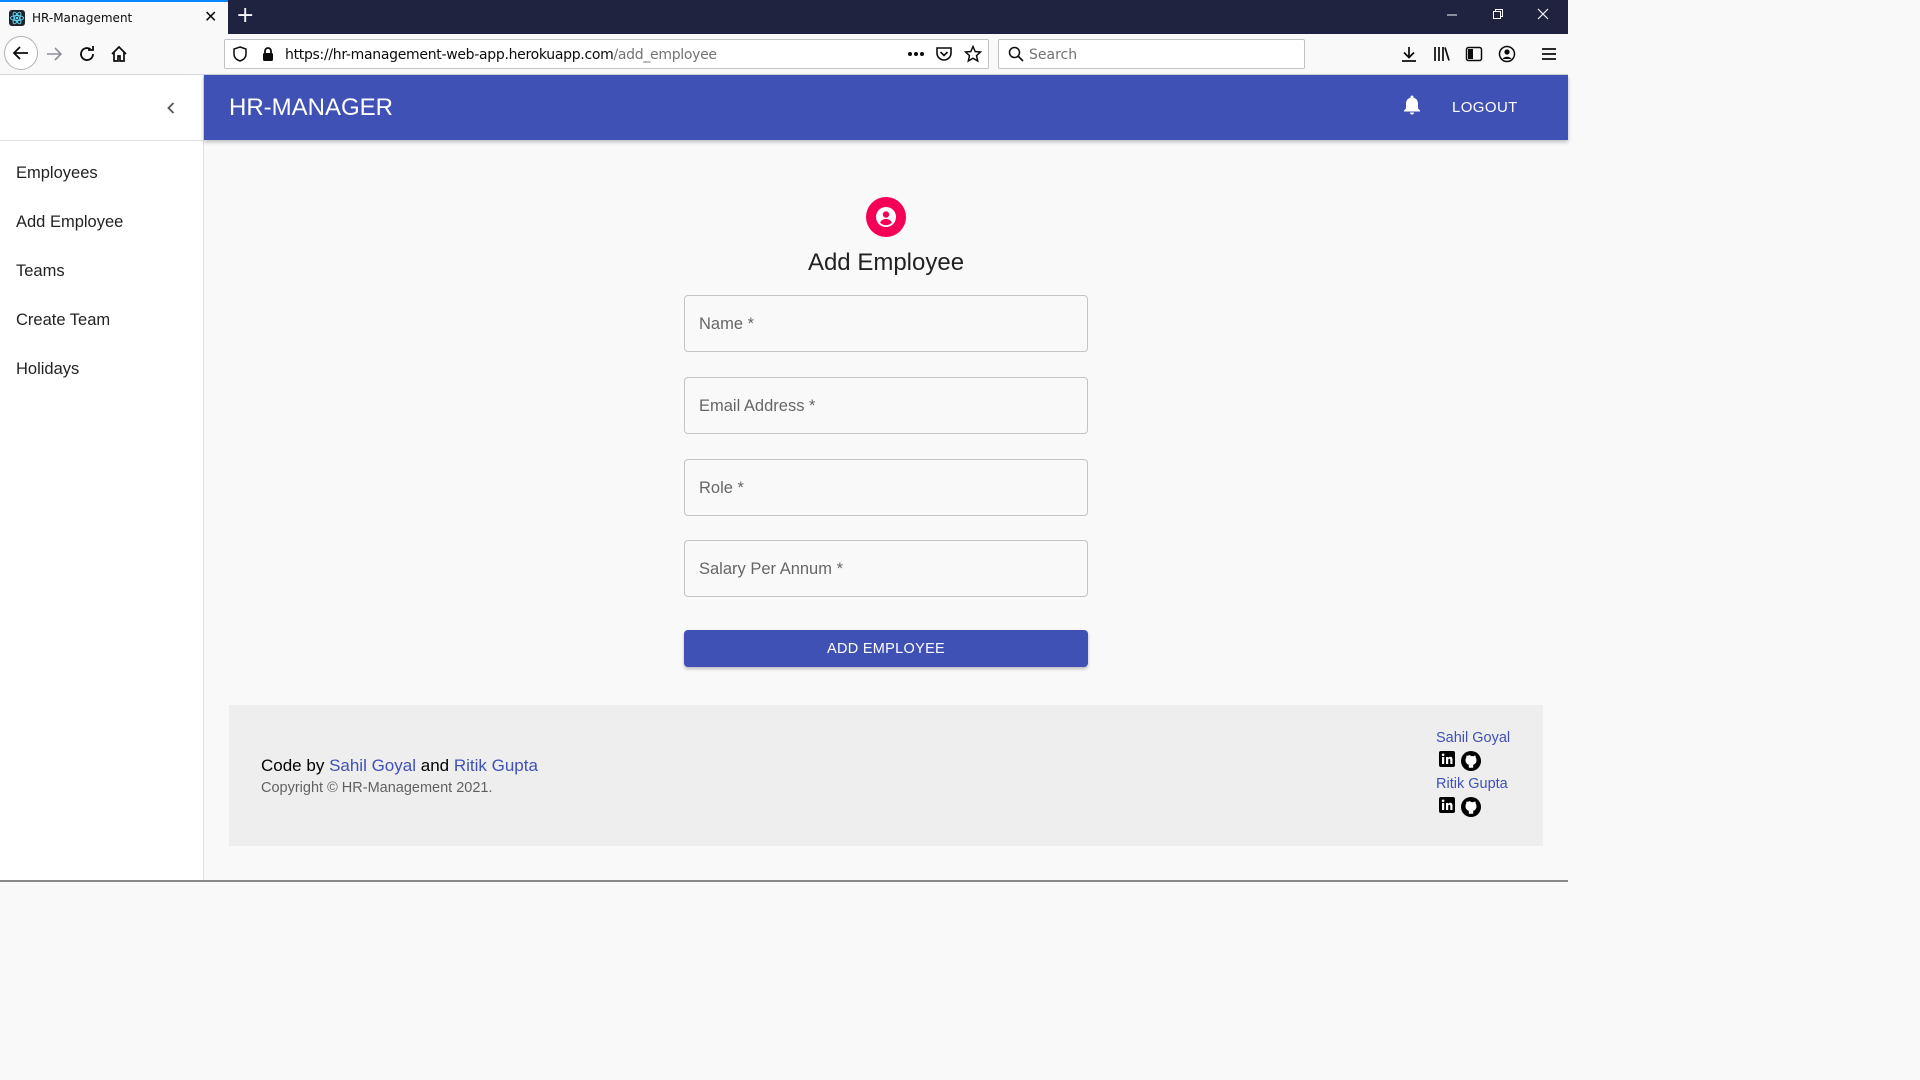 The image size is (1920, 1080). I want to click on name-field-label: Name *, so click(727, 324).